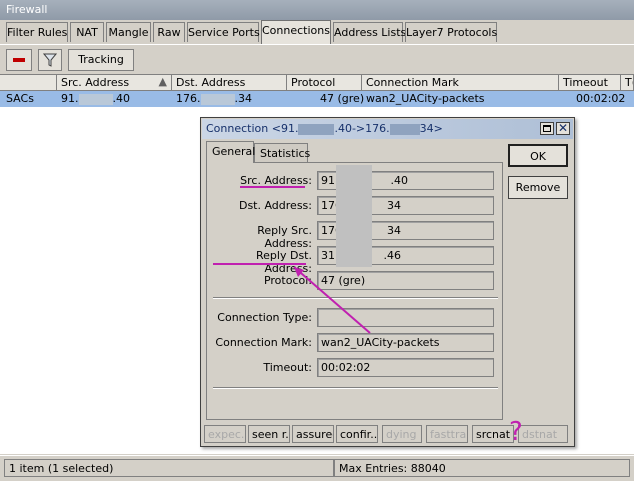  I want to click on status-bar: 1 item (1 selected) Max Entries: 88040, so click(317, 468).